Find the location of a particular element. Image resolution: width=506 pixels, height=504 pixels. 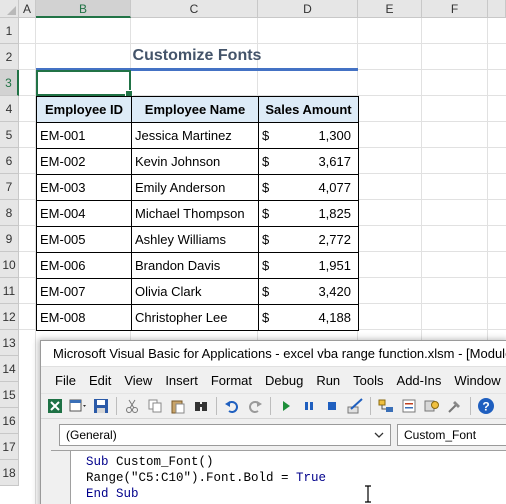

column-header-next is located at coordinates (497, 9).